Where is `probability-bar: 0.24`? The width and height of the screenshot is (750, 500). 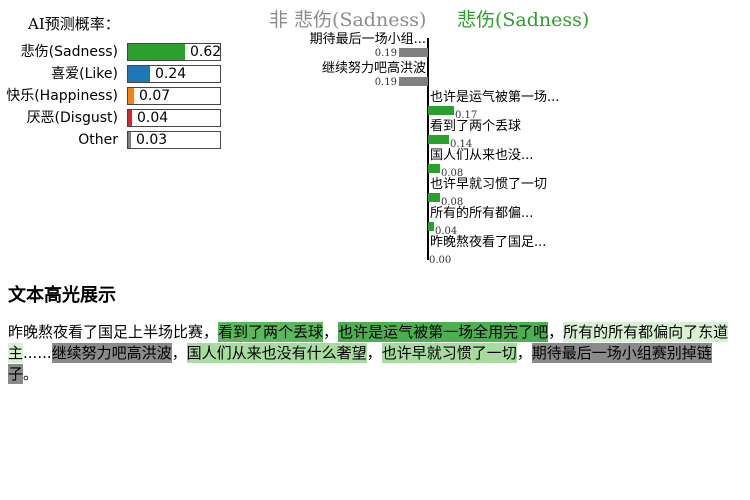 probability-bar: 0.24 is located at coordinates (174, 74).